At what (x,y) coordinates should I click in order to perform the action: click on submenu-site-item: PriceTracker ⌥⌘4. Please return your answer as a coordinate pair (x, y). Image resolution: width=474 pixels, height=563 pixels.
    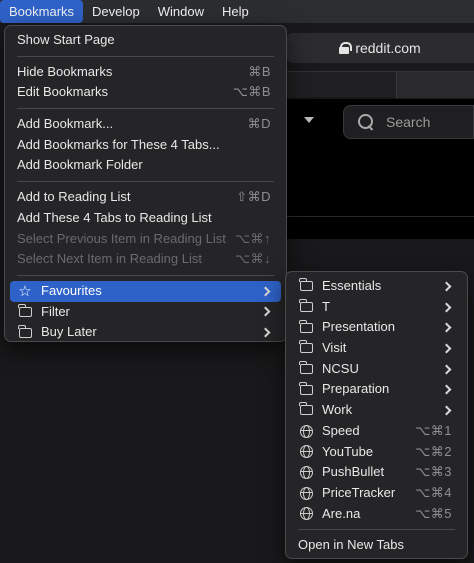
    Looking at the image, I should click on (376, 493).